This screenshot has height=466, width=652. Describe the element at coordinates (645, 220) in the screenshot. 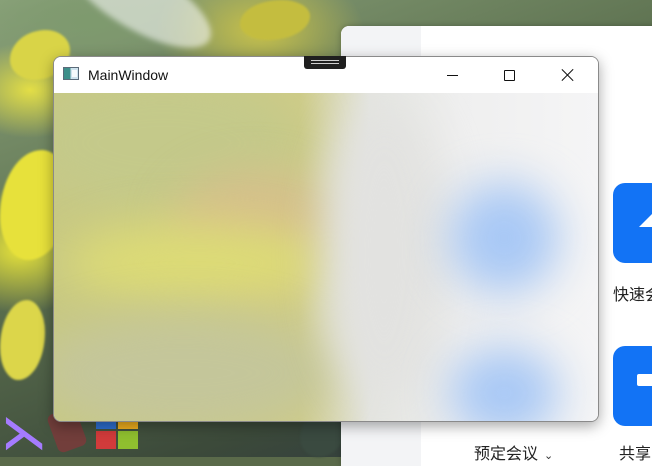

I see `upload-arrow-icon` at that location.